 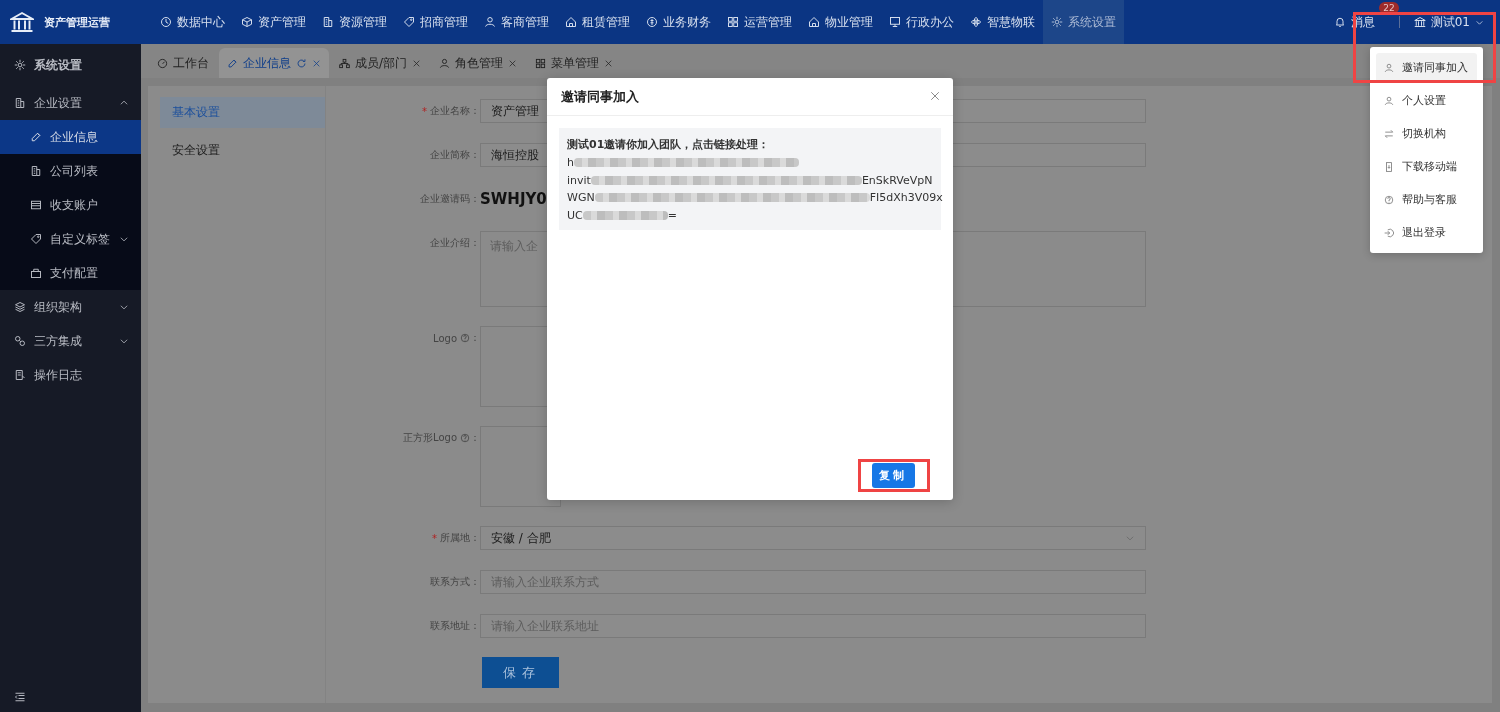 I want to click on link-text: invit, so click(x=579, y=180).